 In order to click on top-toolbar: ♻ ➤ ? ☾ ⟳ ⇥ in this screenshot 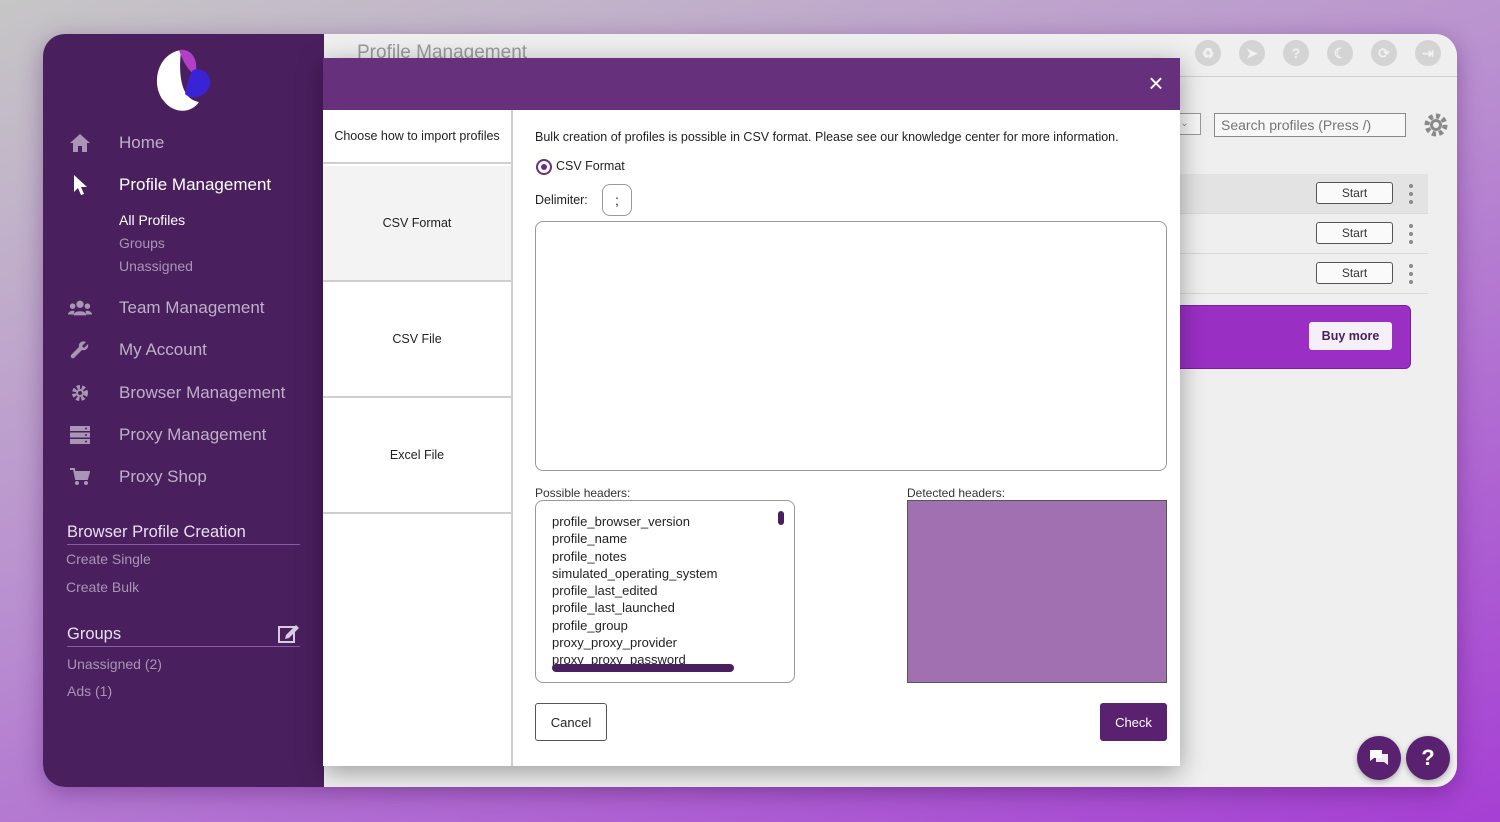, I will do `click(1318, 53)`.